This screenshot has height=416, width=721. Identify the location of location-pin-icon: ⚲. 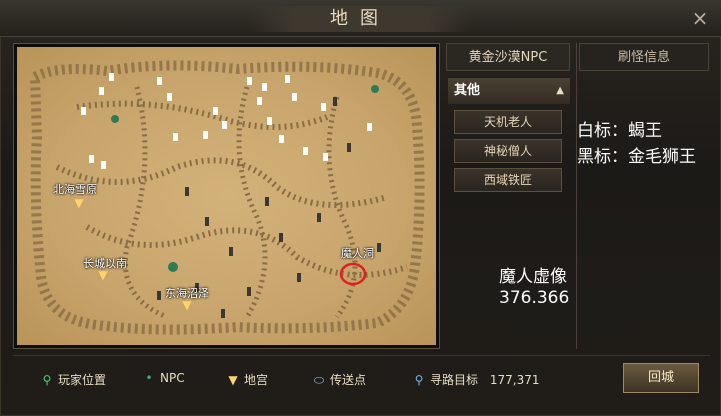
(419, 380).